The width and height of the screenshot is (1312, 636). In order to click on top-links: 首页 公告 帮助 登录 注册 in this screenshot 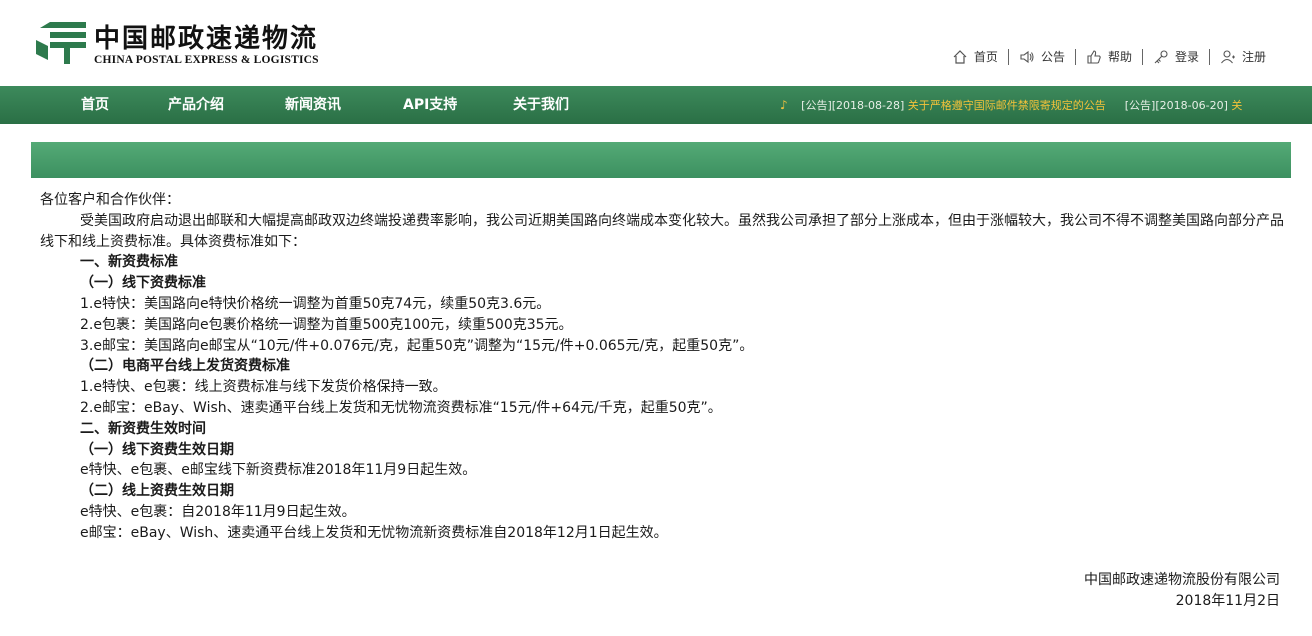, I will do `click(1109, 56)`.